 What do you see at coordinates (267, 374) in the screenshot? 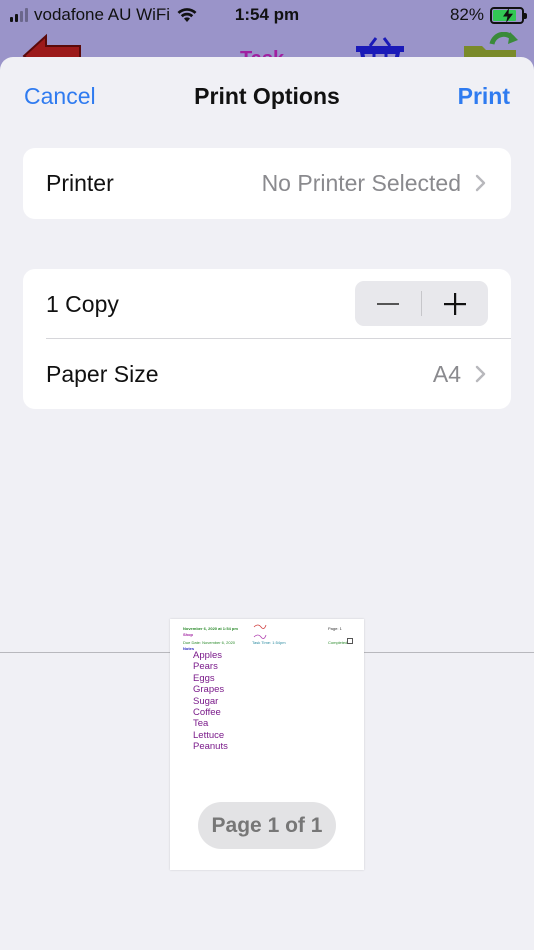
I see `paper-size-row: Paper Size A4` at bounding box center [267, 374].